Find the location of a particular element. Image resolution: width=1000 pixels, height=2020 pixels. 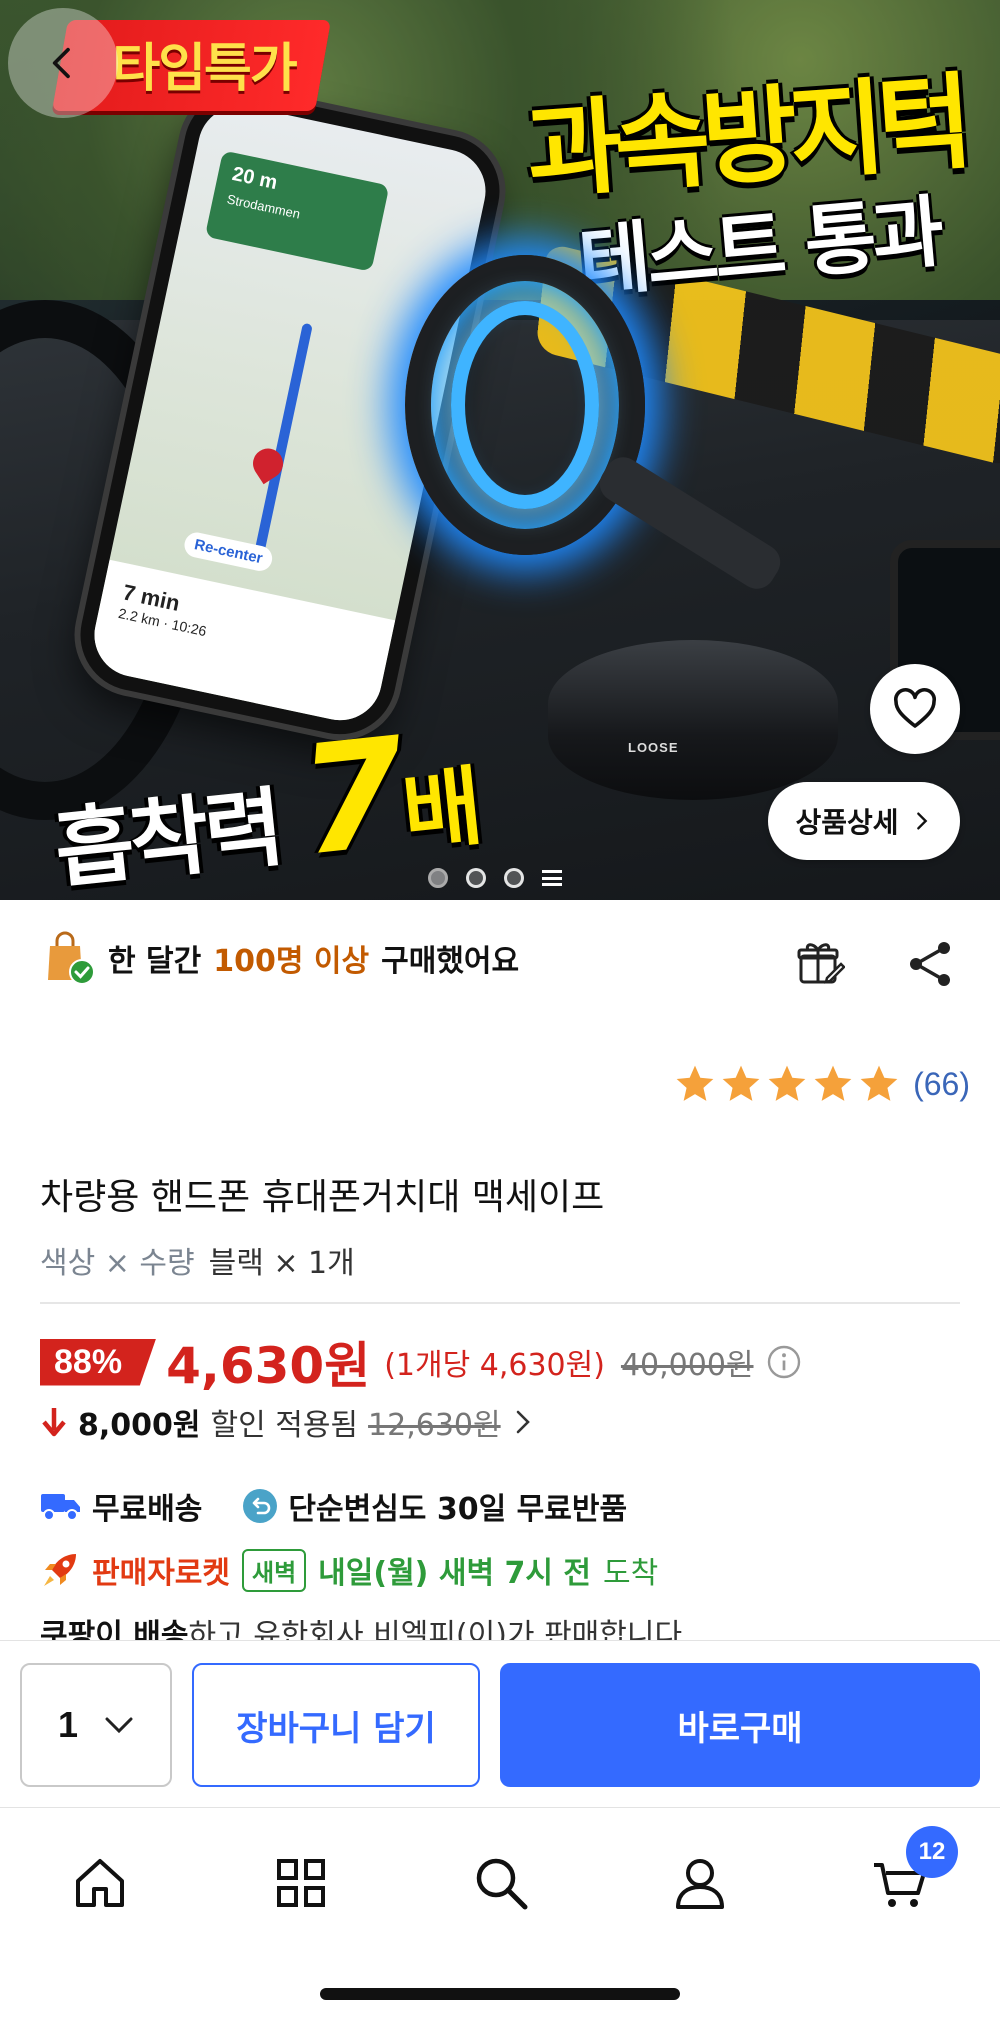

wishlist-button is located at coordinates (915, 709).